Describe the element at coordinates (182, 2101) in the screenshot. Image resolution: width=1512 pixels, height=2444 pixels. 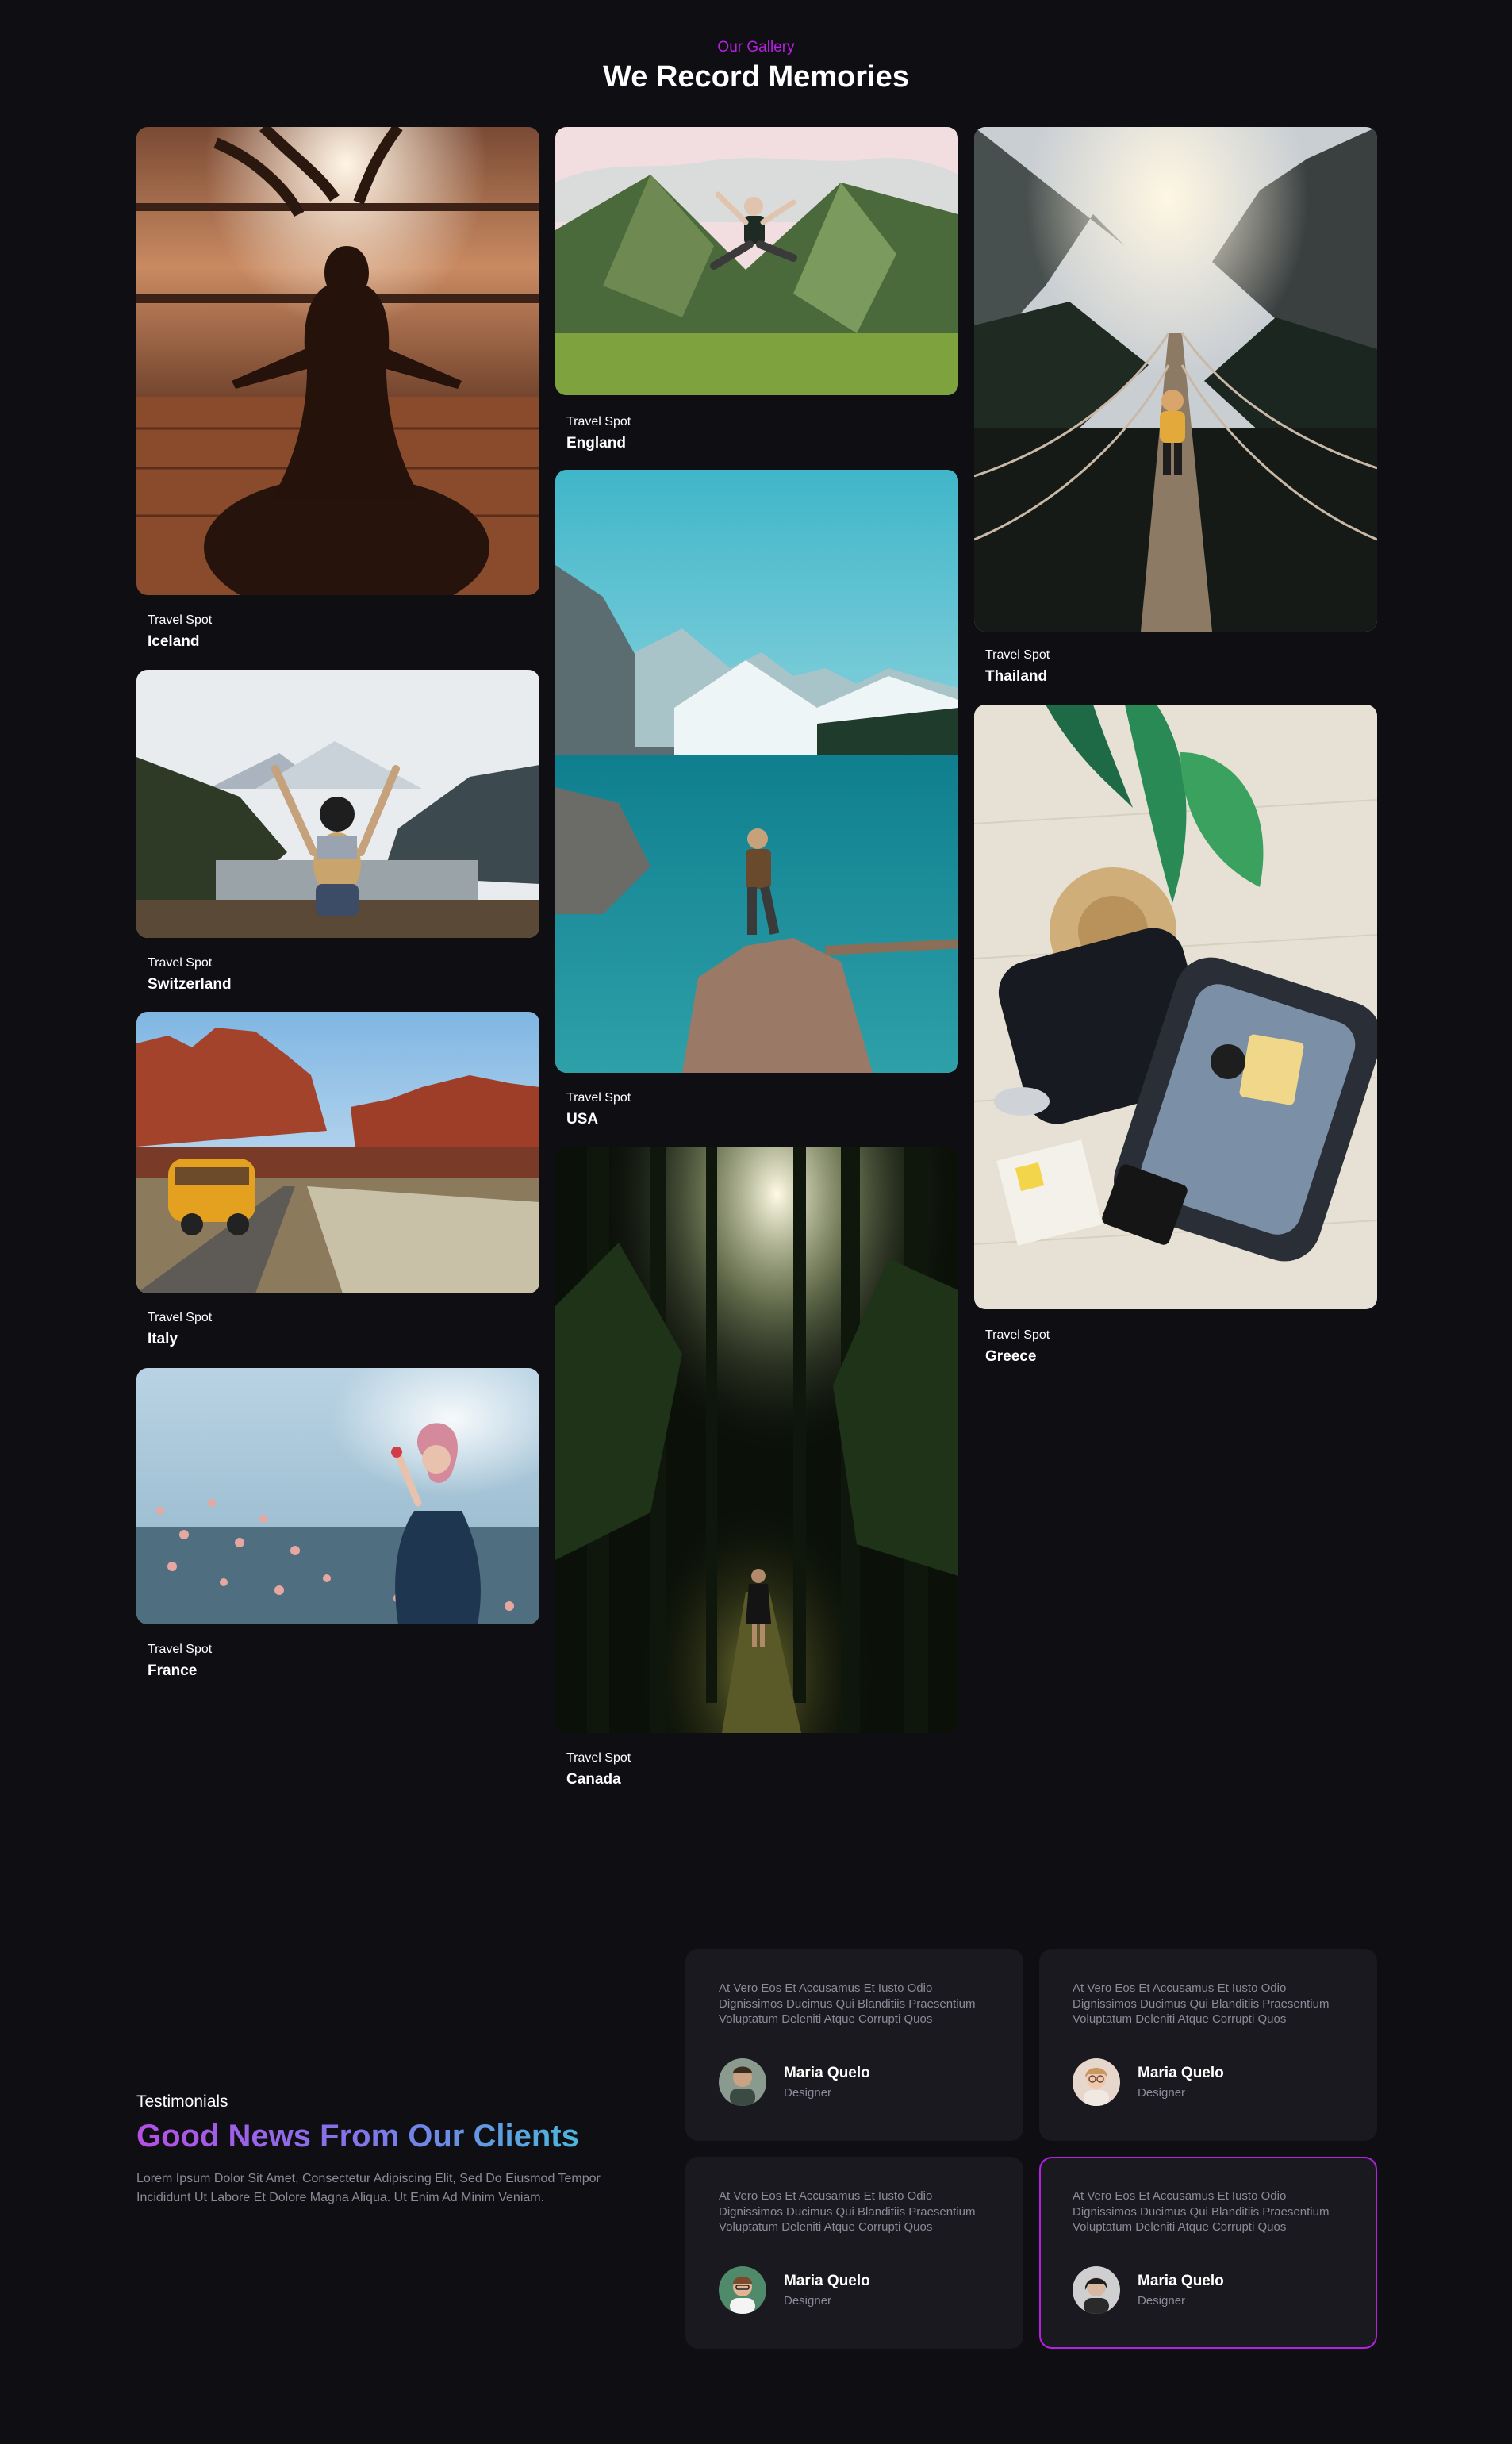
I see `testimonials-eyebrow: Testimonials` at that location.